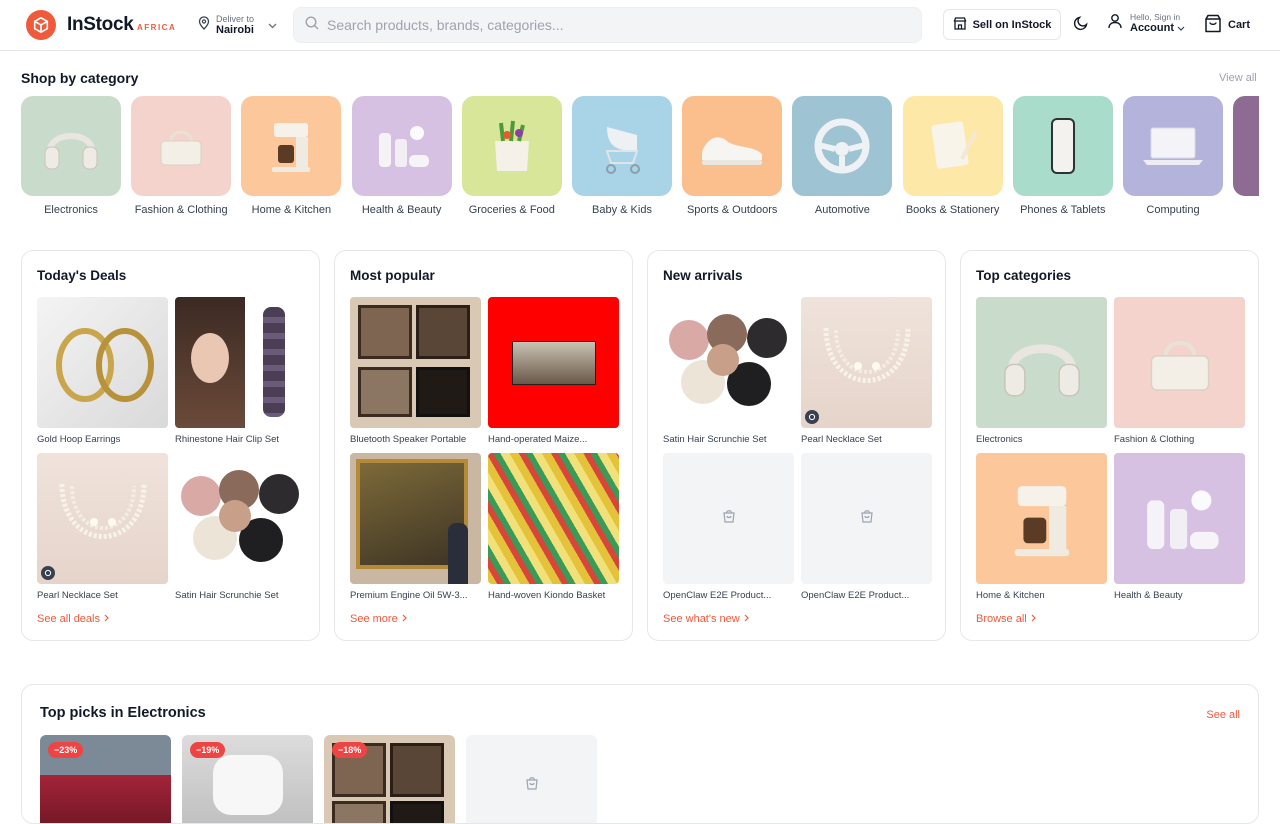 This screenshot has width=1280, height=824. I want to click on category-tile: Sports & Outdoors, so click(732, 156).